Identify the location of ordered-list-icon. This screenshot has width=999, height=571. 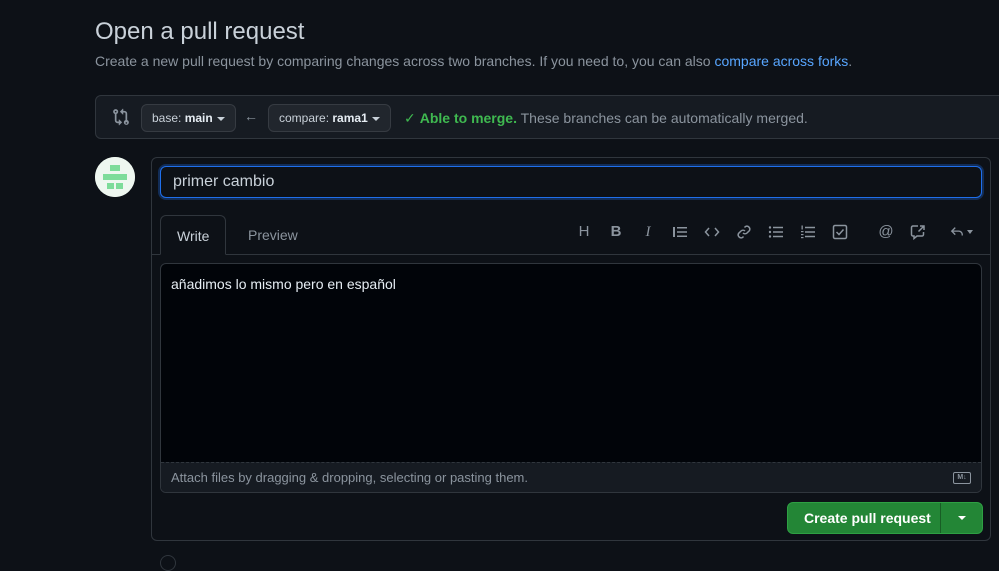
(808, 232).